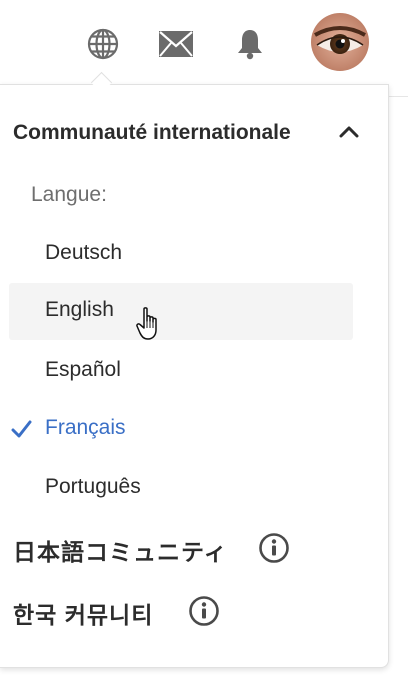 The width and height of the screenshot is (408, 689). What do you see at coordinates (204, 43) in the screenshot?
I see `top-navigation-bar` at bounding box center [204, 43].